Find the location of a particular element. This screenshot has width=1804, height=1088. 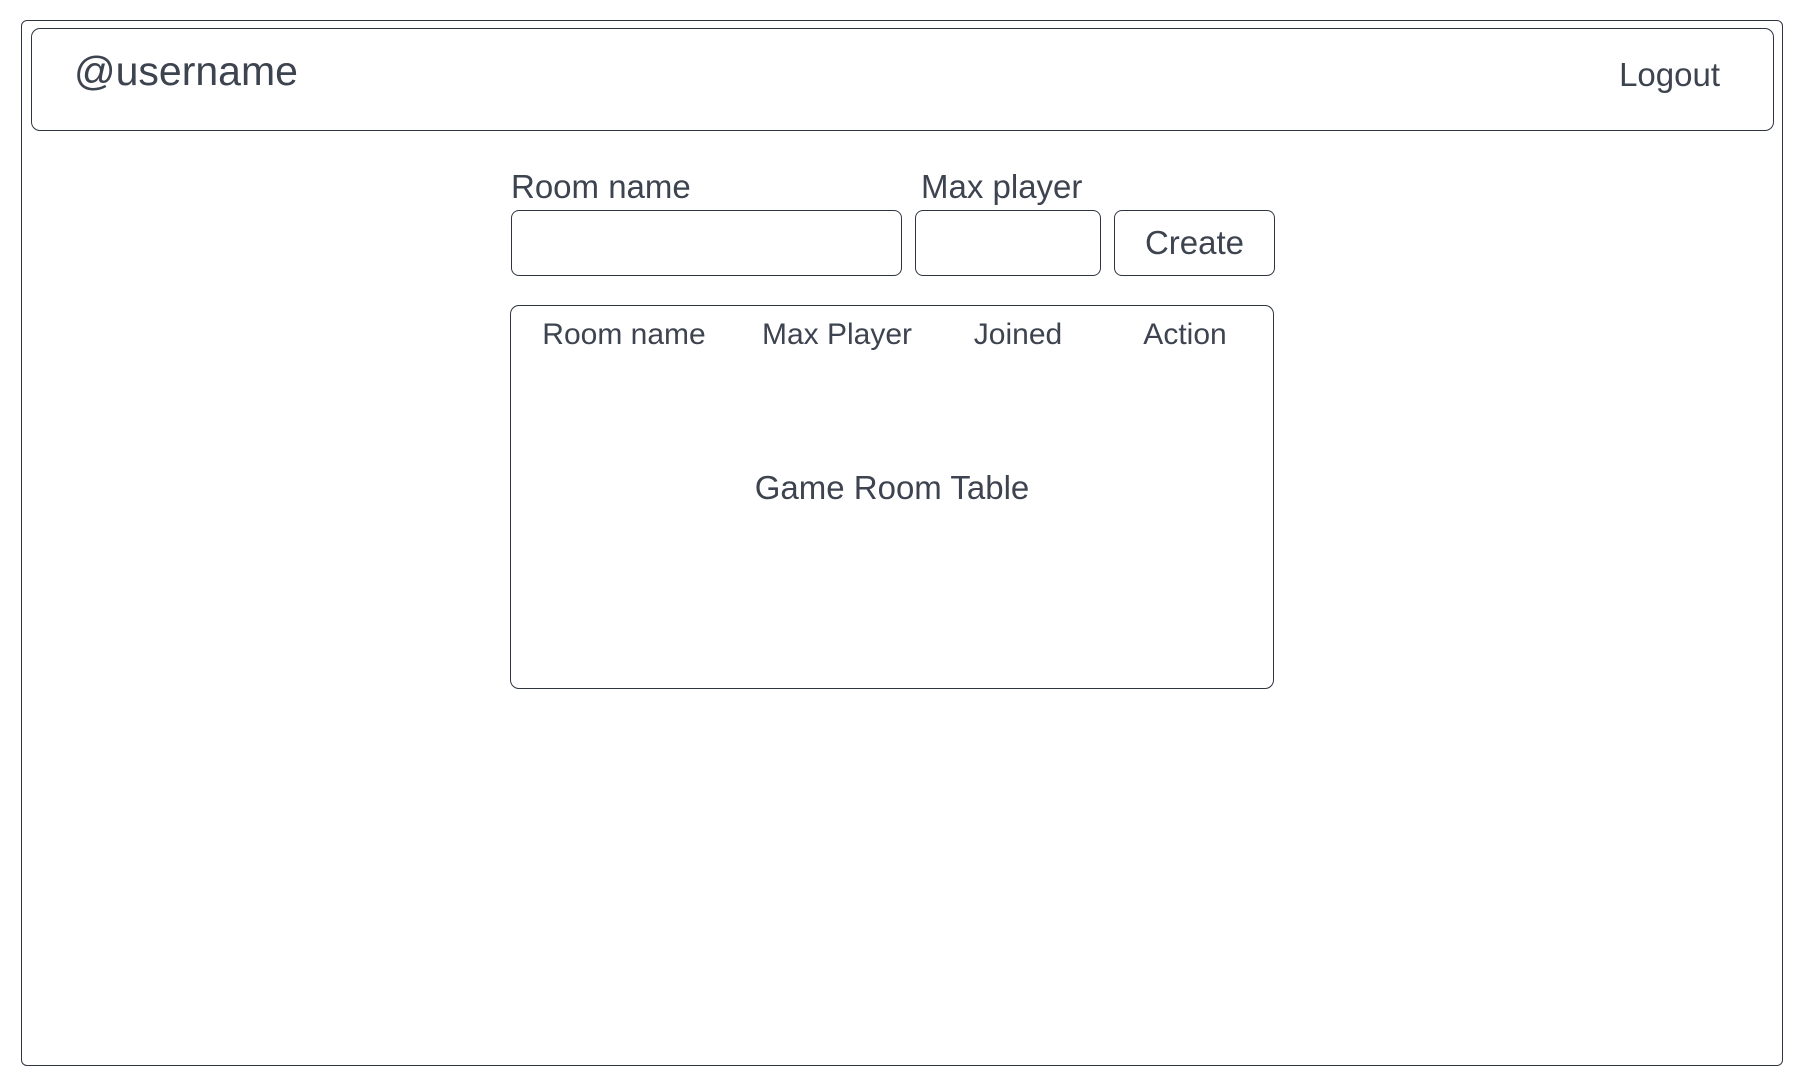

room-name-label: Room name is located at coordinates (601, 186).